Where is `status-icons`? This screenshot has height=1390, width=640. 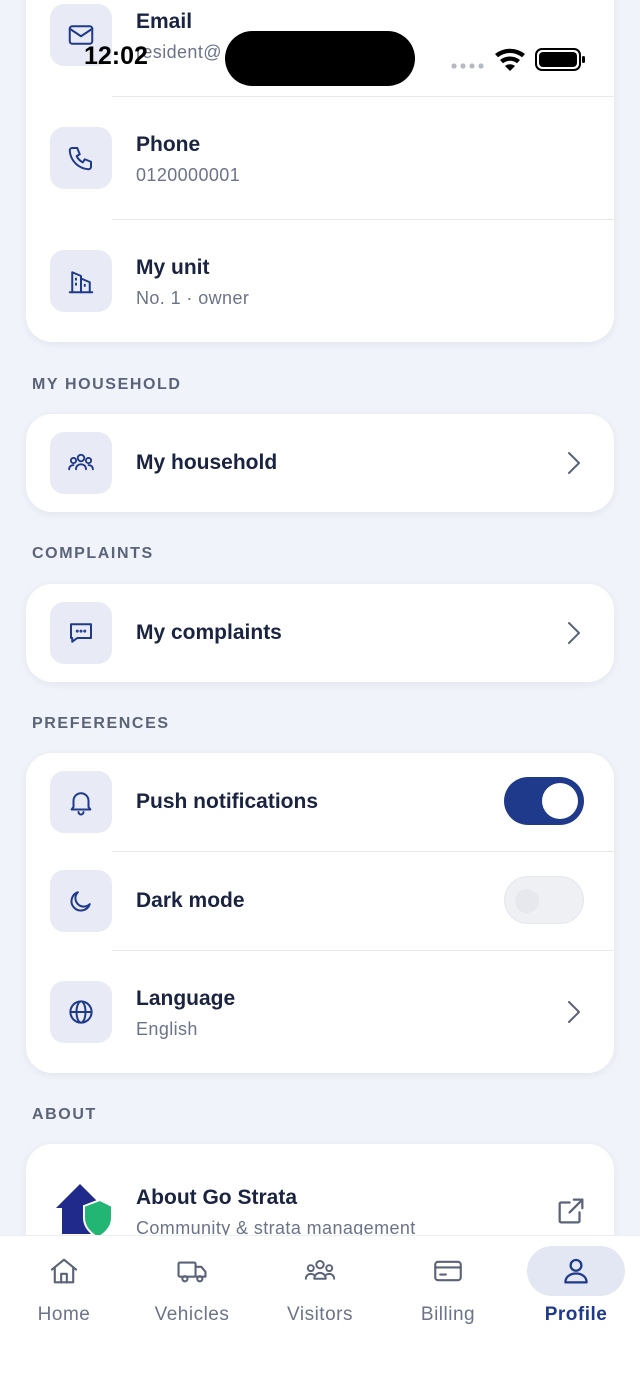 status-icons is located at coordinates (518, 59).